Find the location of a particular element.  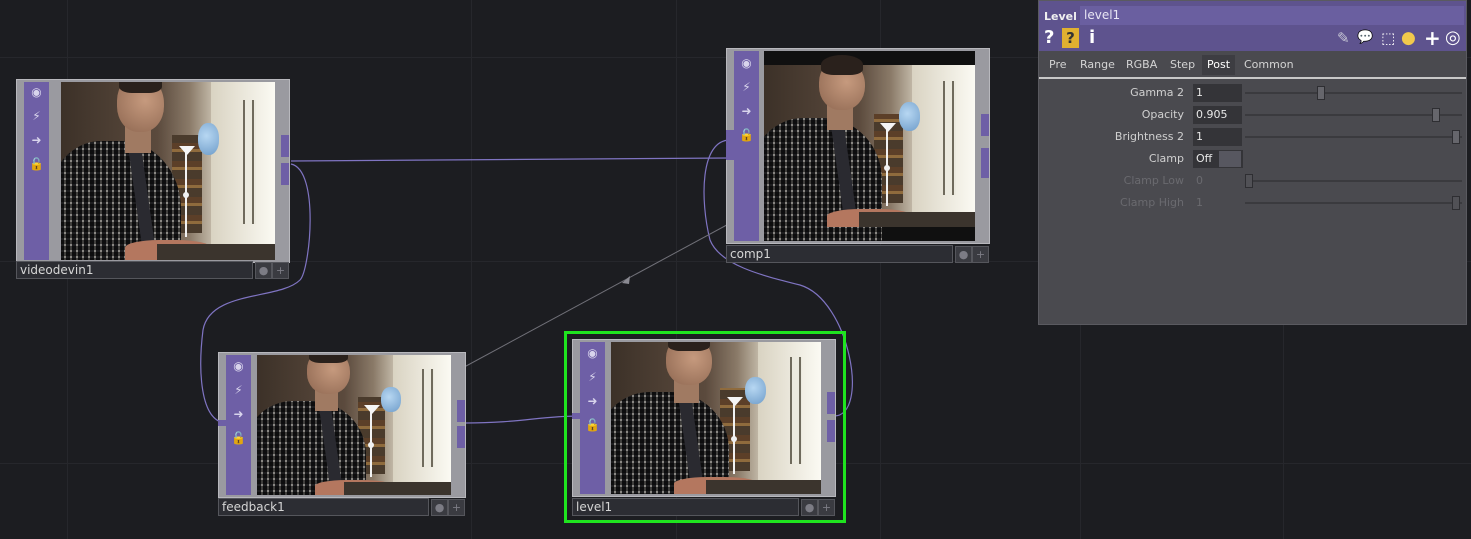

opacity-slider-thumb is located at coordinates (1436, 115).